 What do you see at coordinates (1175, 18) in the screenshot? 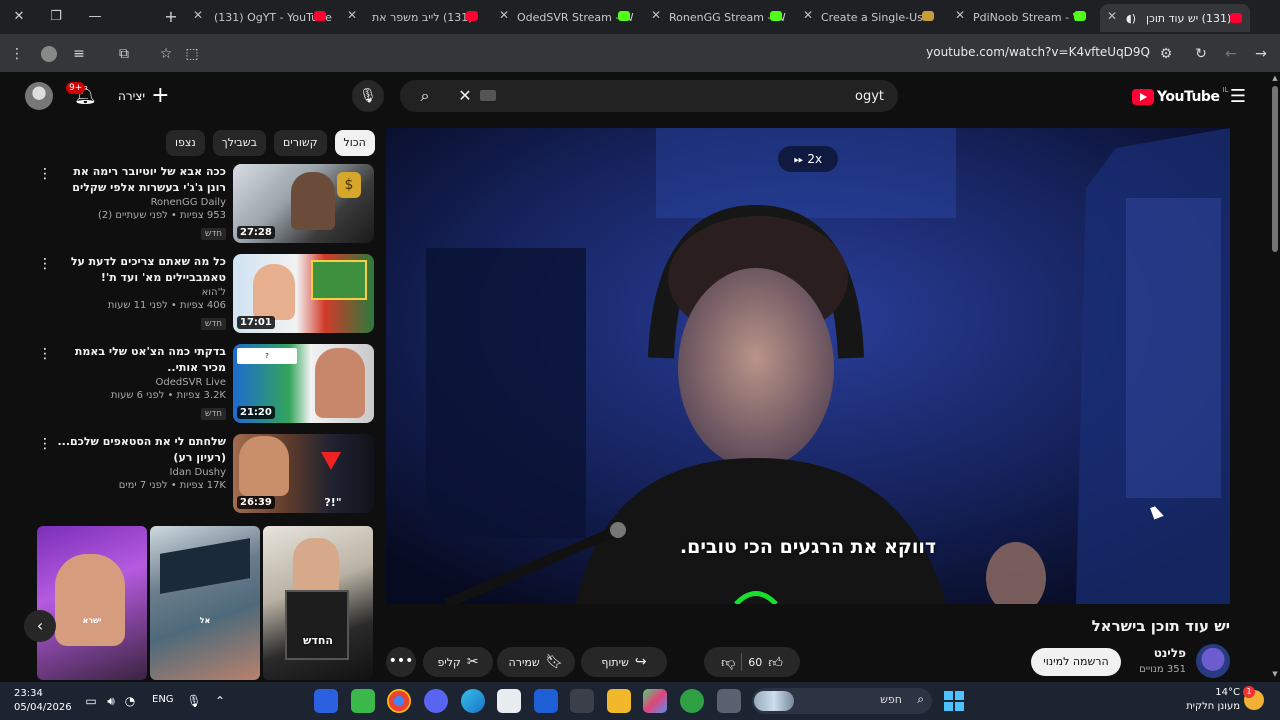
I see `browser-tab-active: ✕ ◖) (131) יש עוד תוכן` at bounding box center [1175, 18].